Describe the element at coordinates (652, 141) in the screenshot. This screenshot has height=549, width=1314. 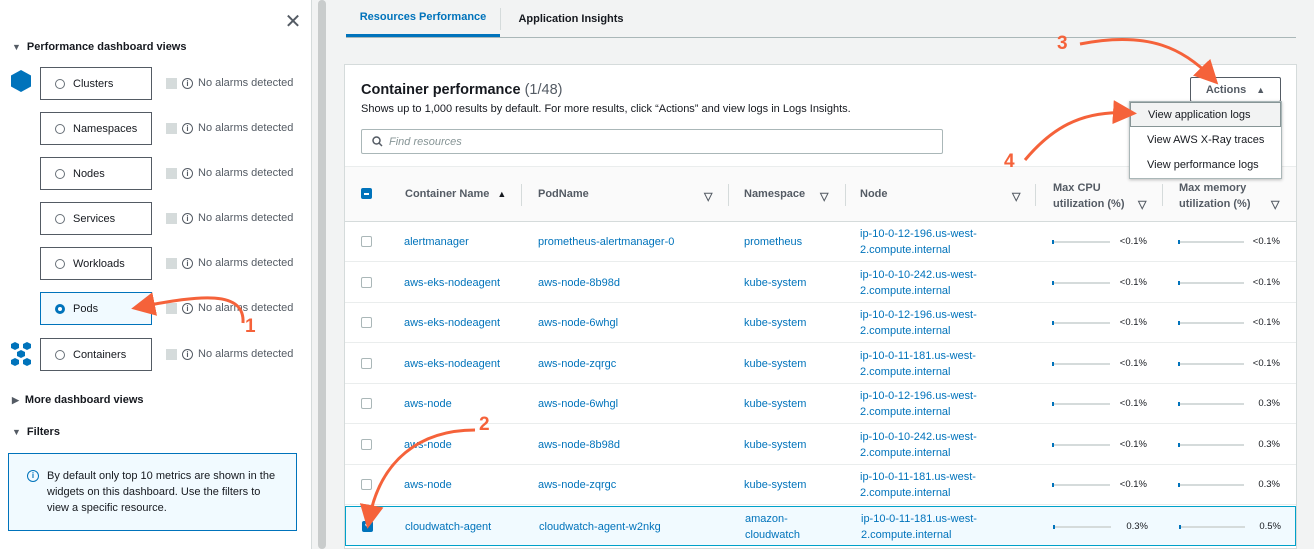
I see `search-input: Find resources` at that location.